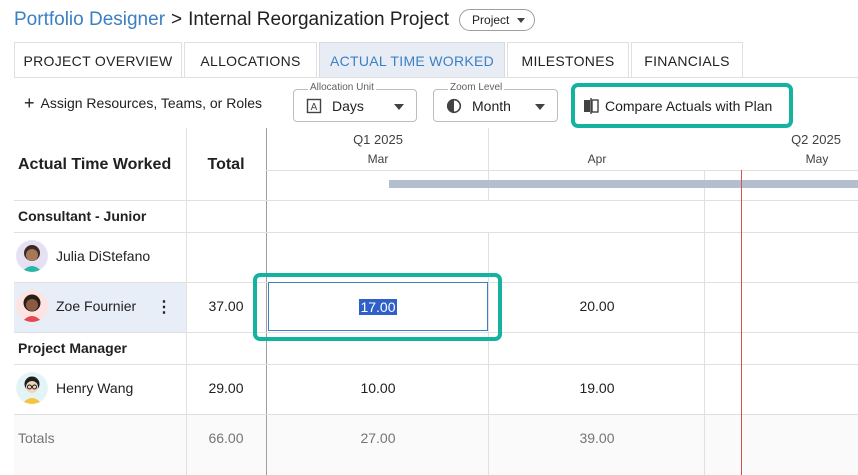  I want to click on month-label: May, so click(817, 159).